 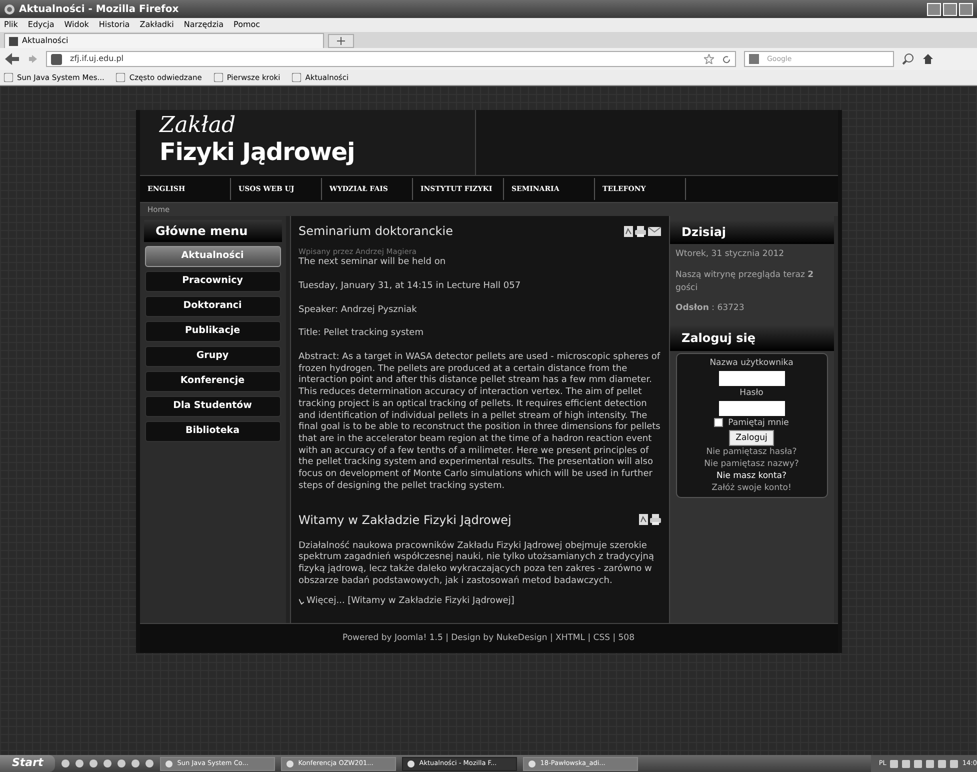 I want to click on star-icon, so click(x=709, y=59).